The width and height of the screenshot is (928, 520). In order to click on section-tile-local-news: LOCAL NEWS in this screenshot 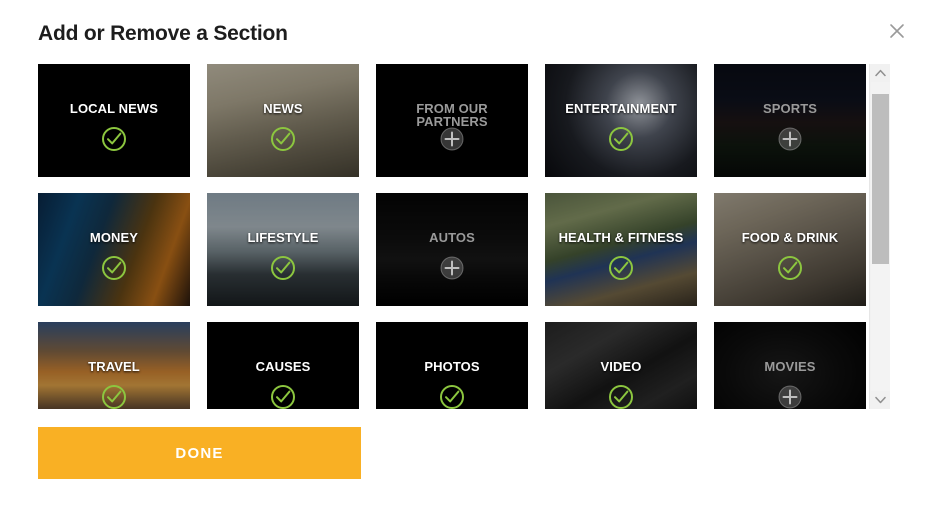, I will do `click(114, 120)`.